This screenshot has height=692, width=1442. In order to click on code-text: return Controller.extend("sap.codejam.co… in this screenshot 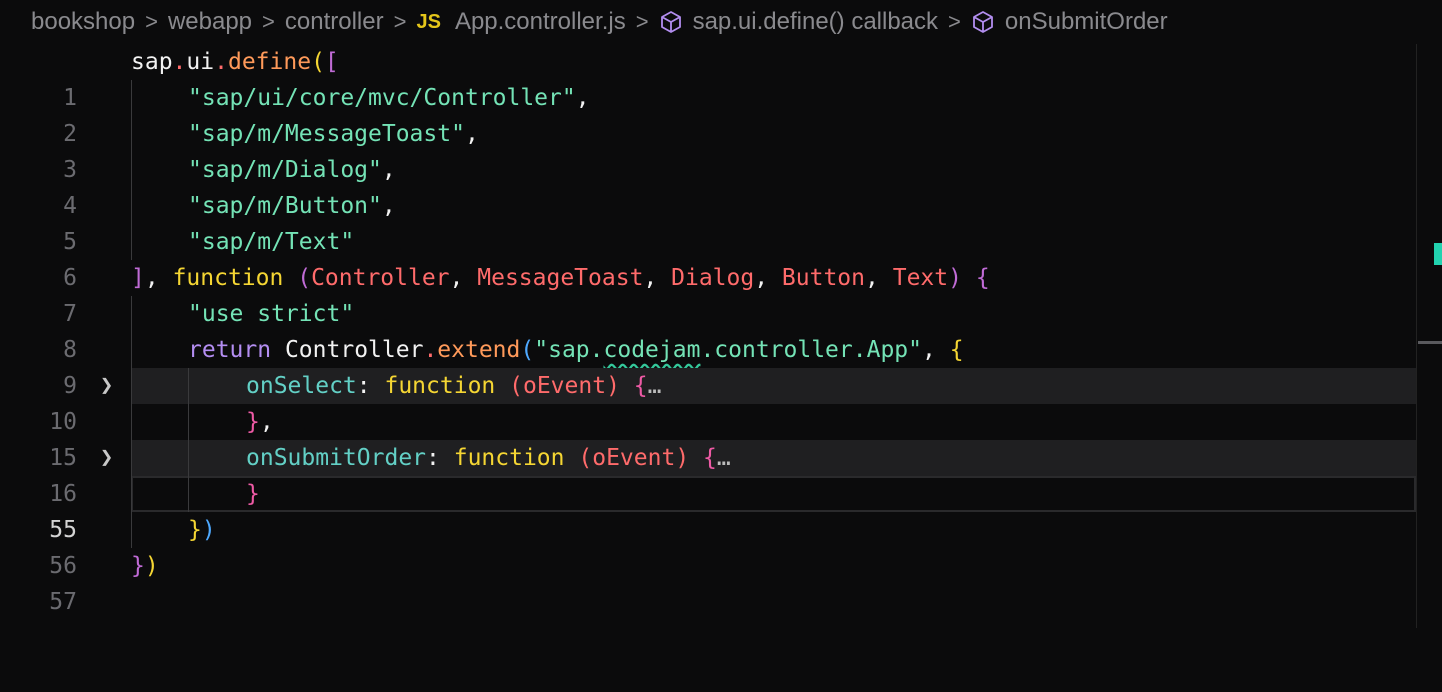, I will do `click(576, 350)`.